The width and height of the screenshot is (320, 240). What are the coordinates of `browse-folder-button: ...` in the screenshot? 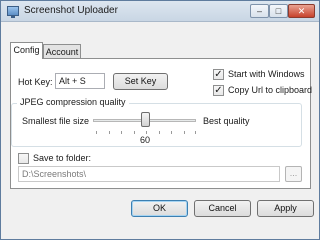 It's located at (293, 174).